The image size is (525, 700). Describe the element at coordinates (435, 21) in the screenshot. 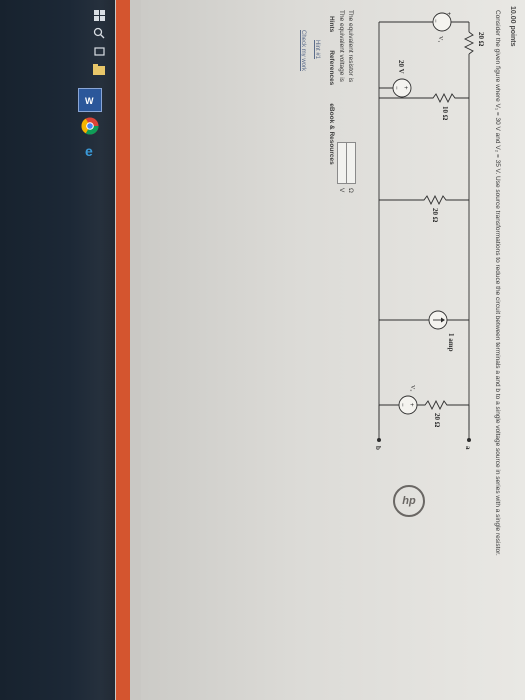

I see `v1-minus: −` at that location.